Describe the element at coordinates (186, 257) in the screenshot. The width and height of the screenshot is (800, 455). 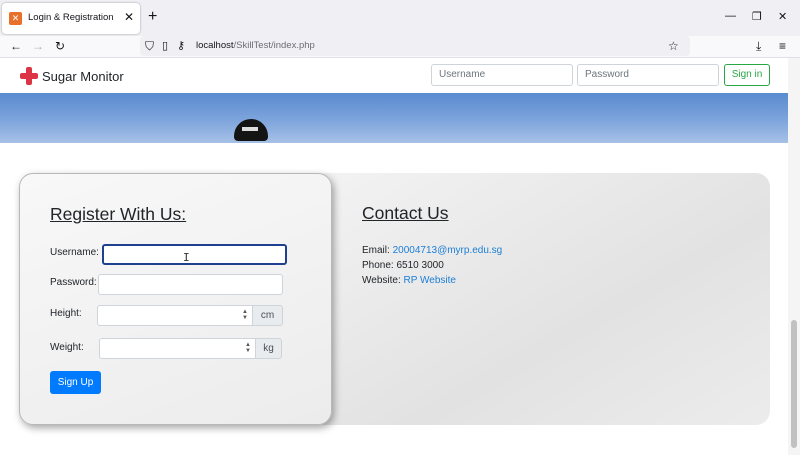
I see `text-cursor-icon: I` at that location.